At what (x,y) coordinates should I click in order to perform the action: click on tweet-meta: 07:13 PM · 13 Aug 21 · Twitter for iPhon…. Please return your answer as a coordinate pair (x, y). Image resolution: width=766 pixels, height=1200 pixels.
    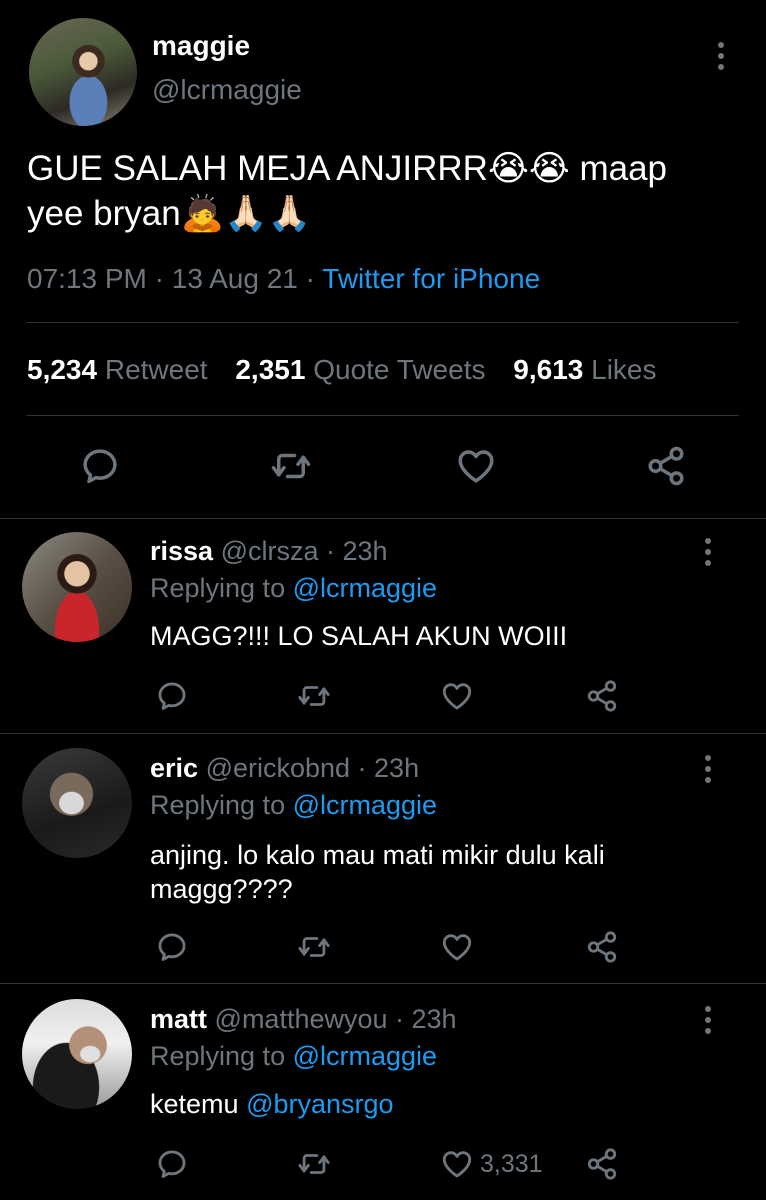
    Looking at the image, I should click on (283, 279).